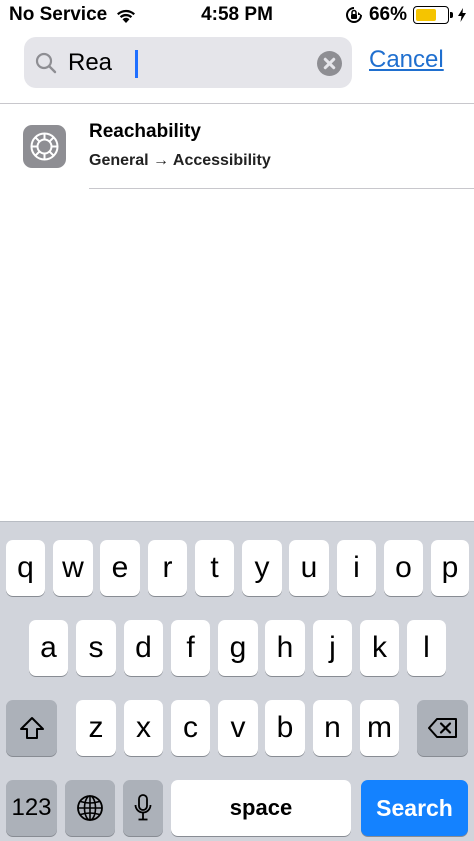  I want to click on key-f: f, so click(190, 648).